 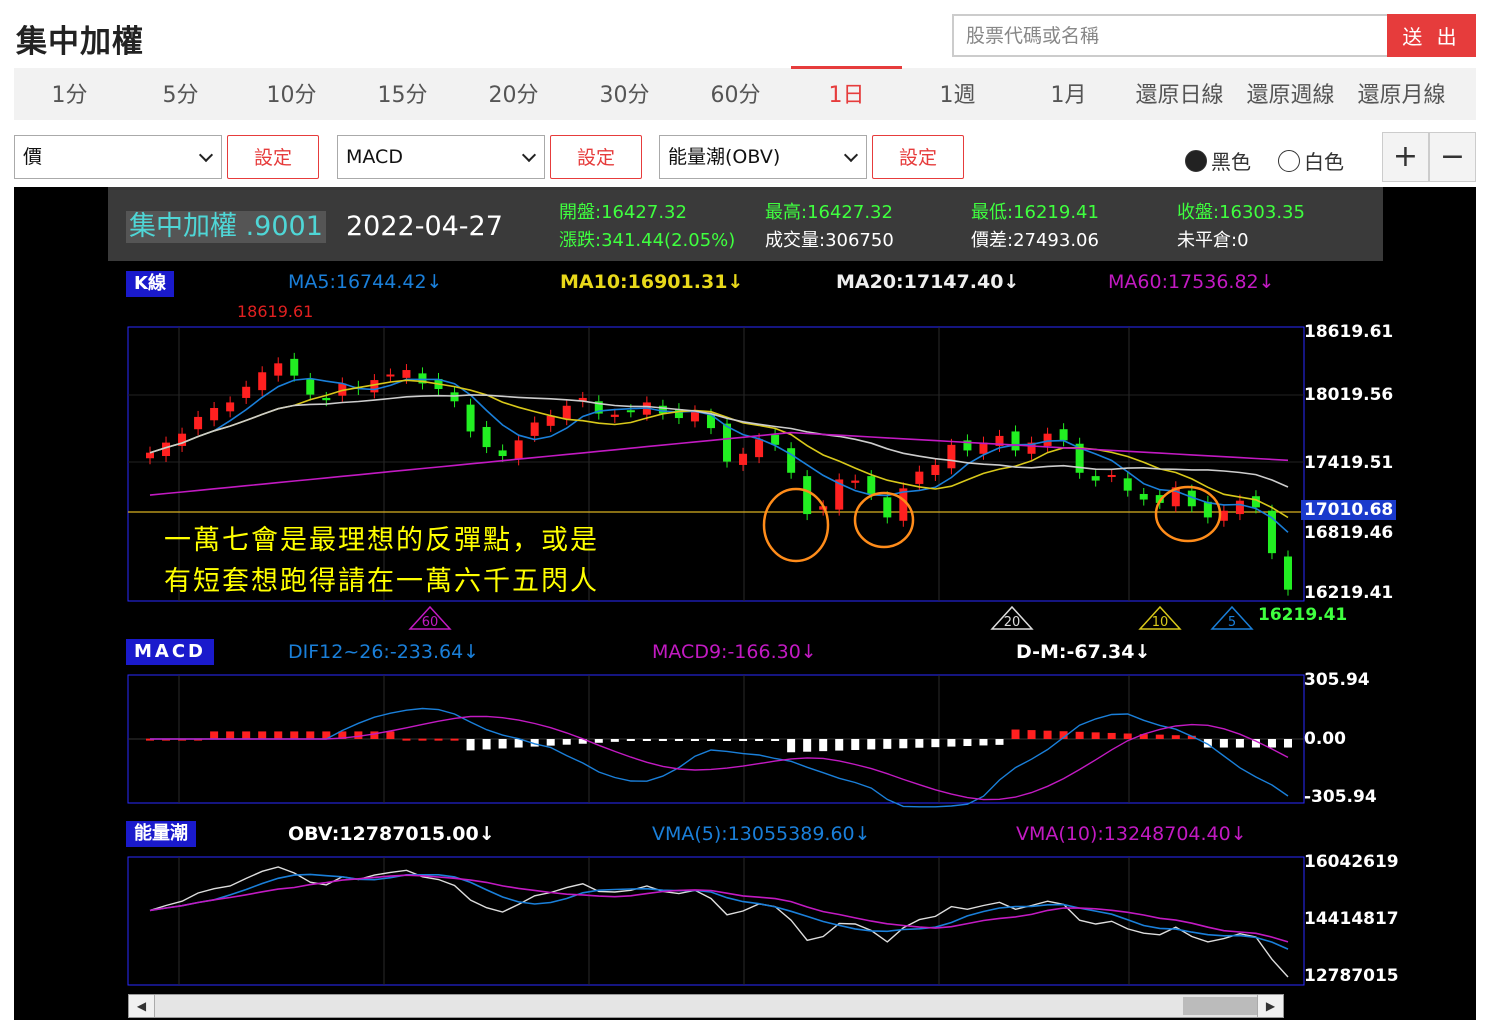 I want to click on tab-interval: 還原週線, so click(x=1290, y=94).